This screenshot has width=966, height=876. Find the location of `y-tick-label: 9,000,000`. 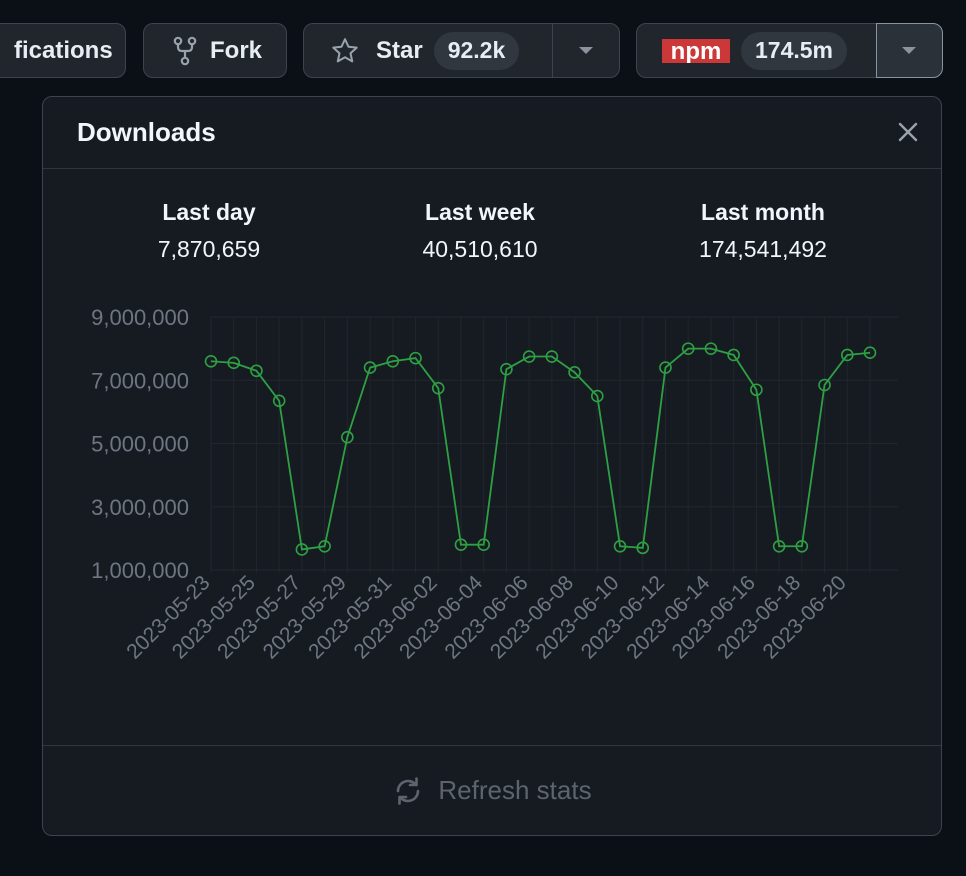

y-tick-label: 9,000,000 is located at coordinates (140, 317).